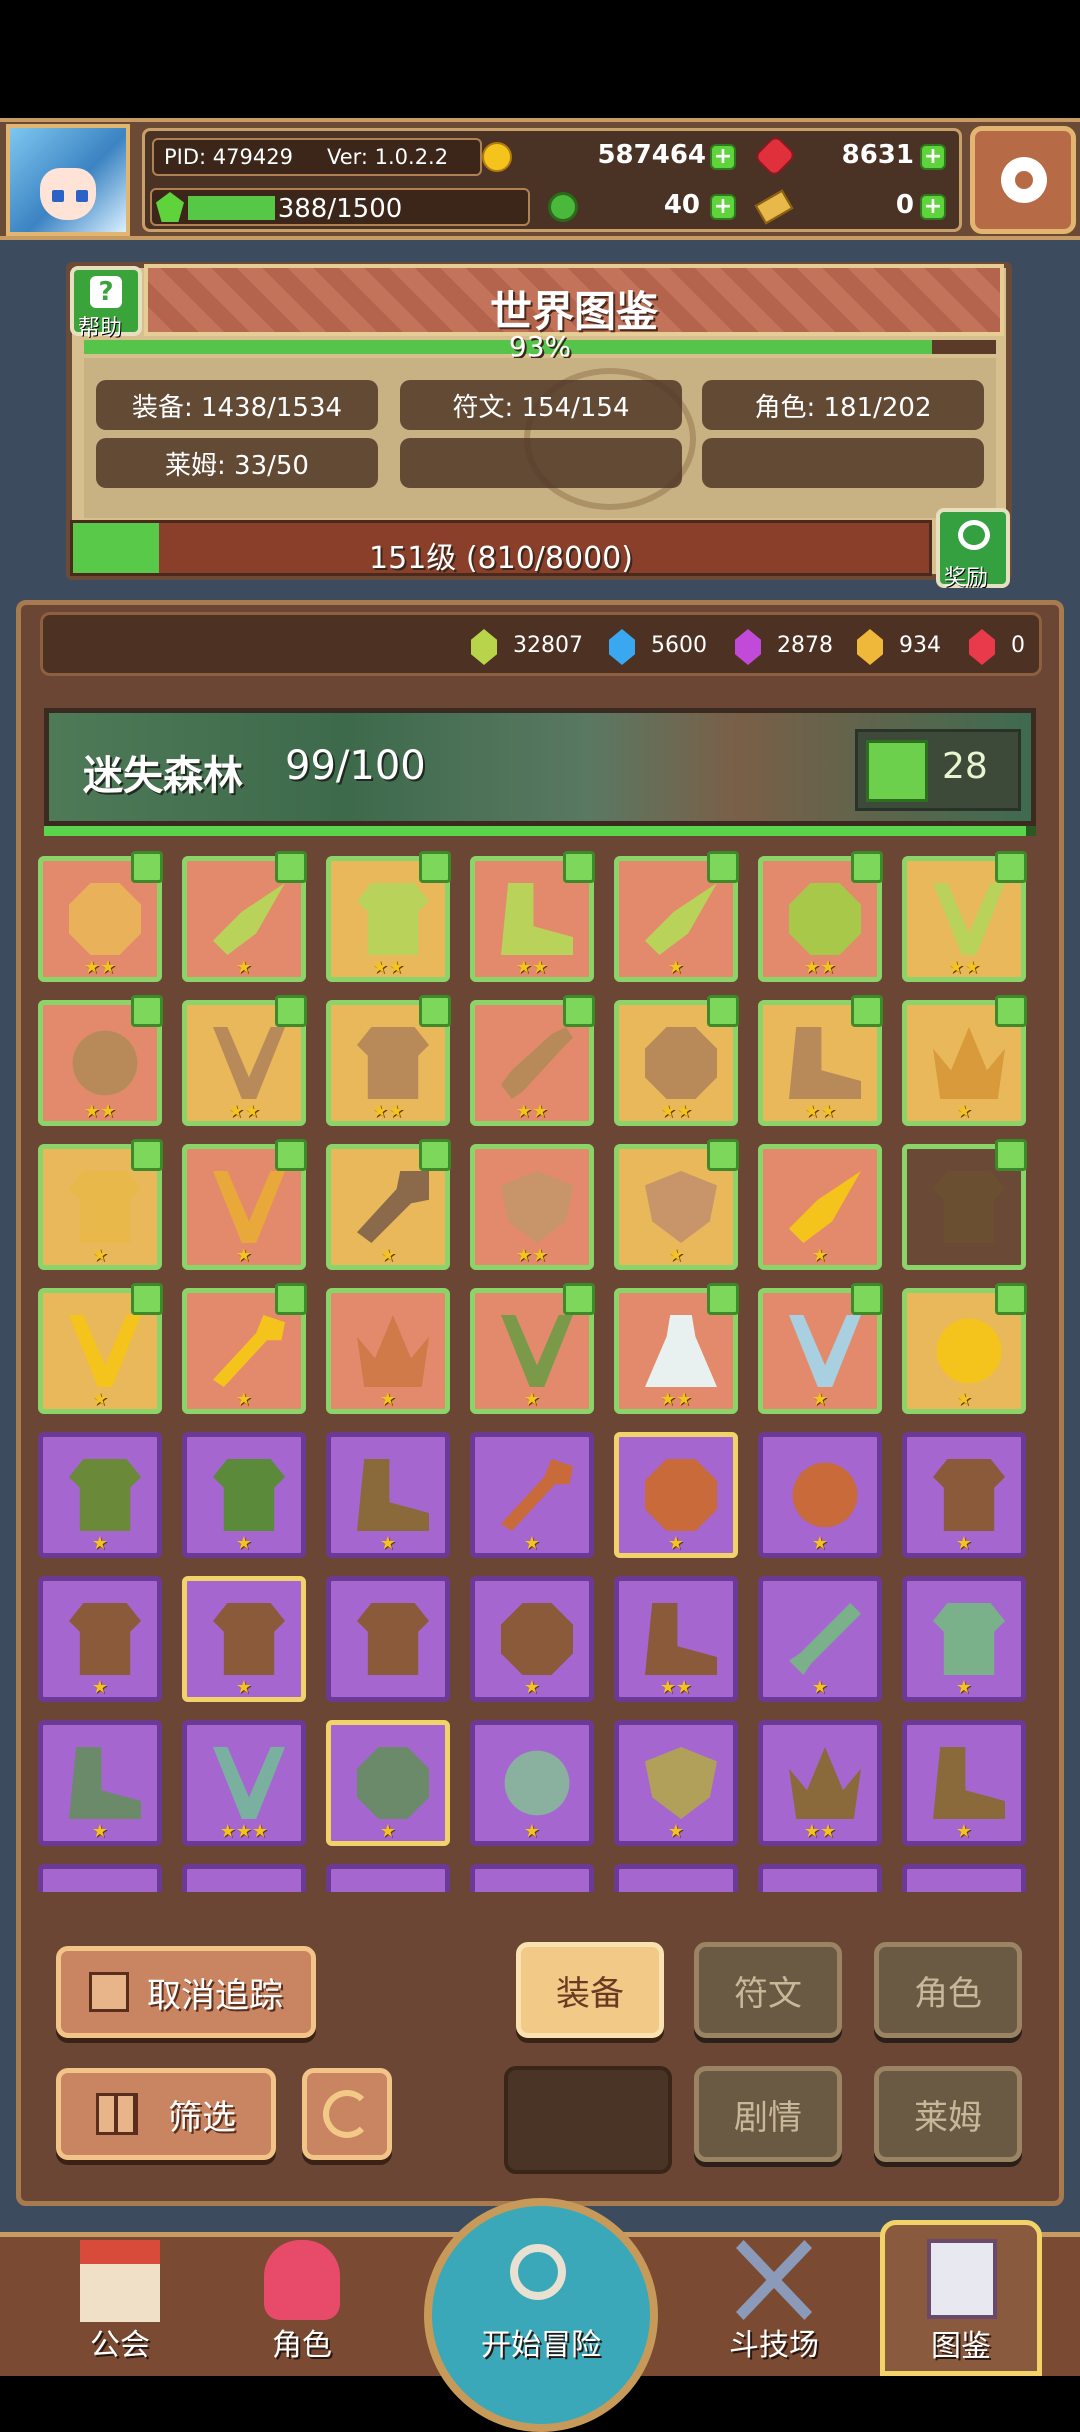  I want to click on add-key-button: +, so click(933, 207).